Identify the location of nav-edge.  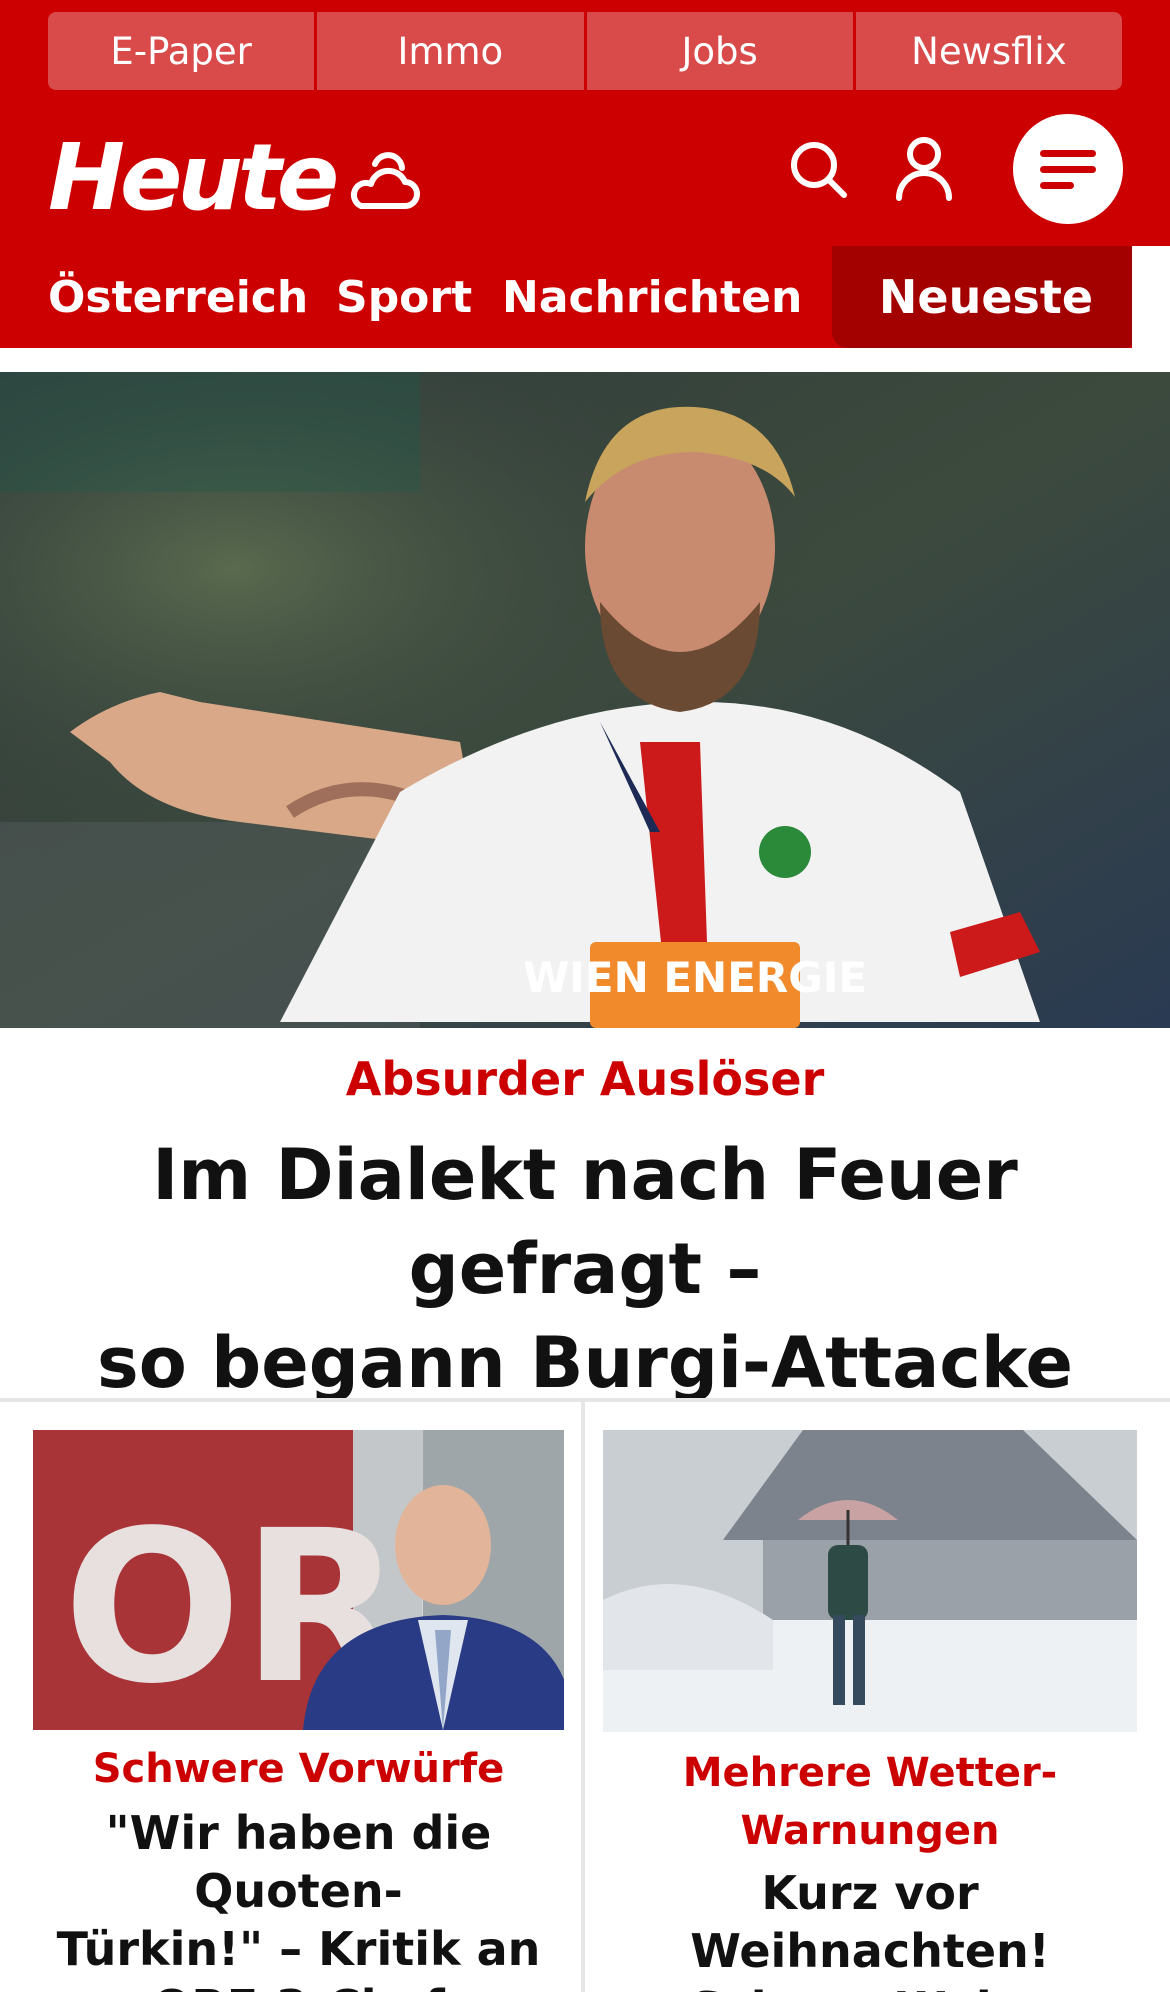
(1151, 297).